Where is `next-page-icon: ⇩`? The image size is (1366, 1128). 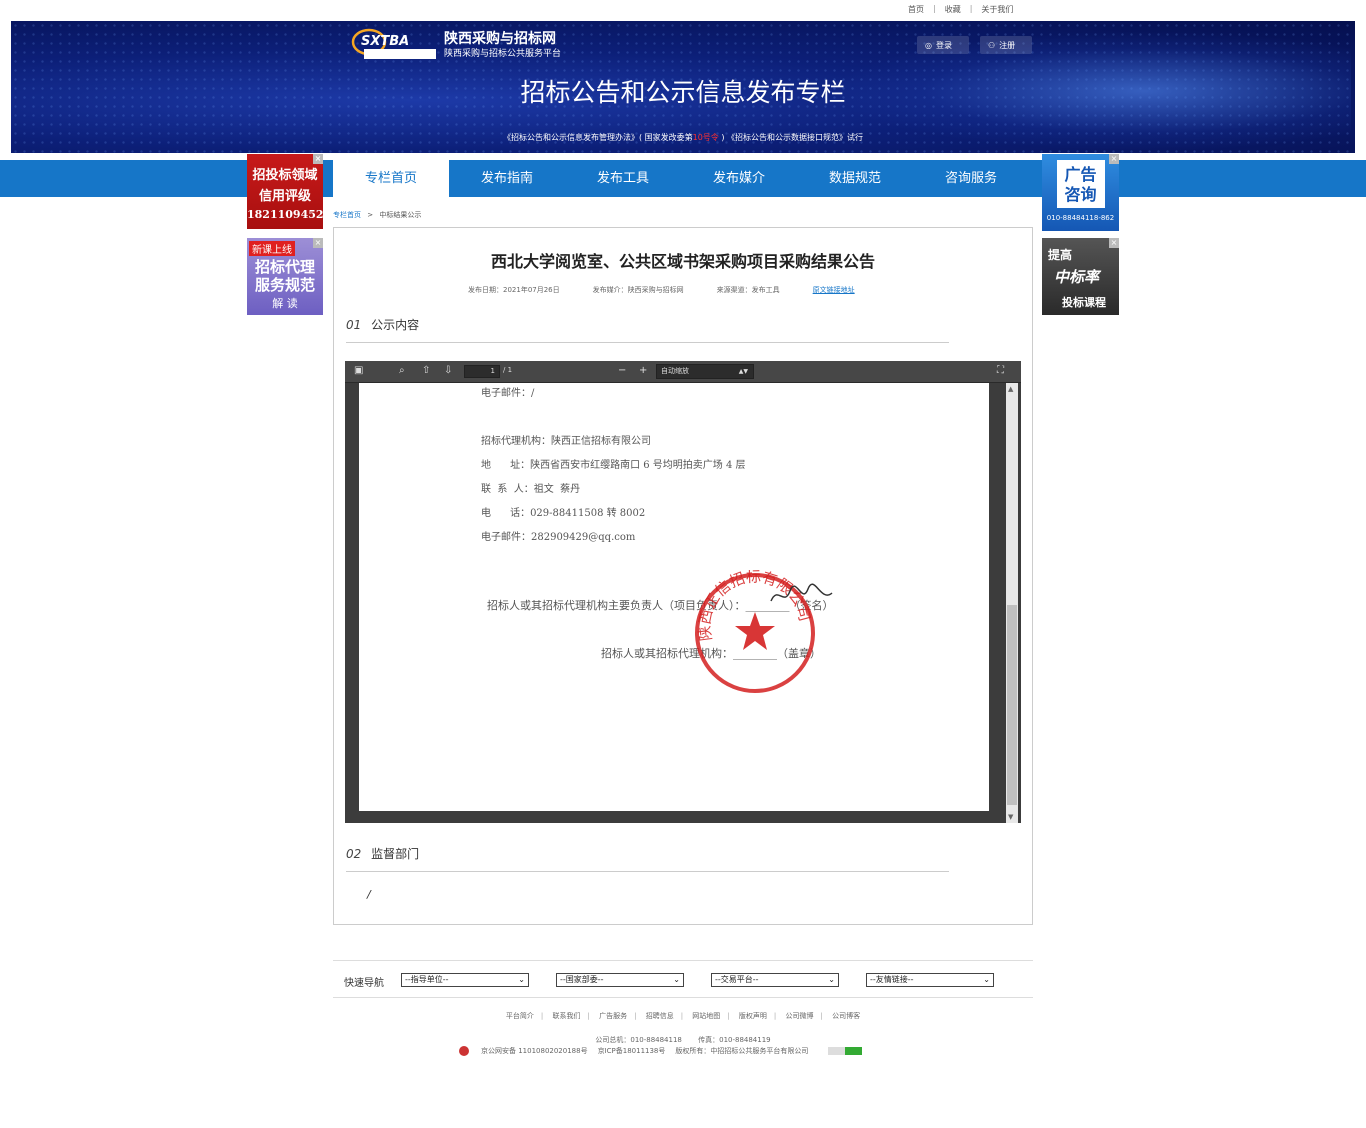 next-page-icon: ⇩ is located at coordinates (448, 370).